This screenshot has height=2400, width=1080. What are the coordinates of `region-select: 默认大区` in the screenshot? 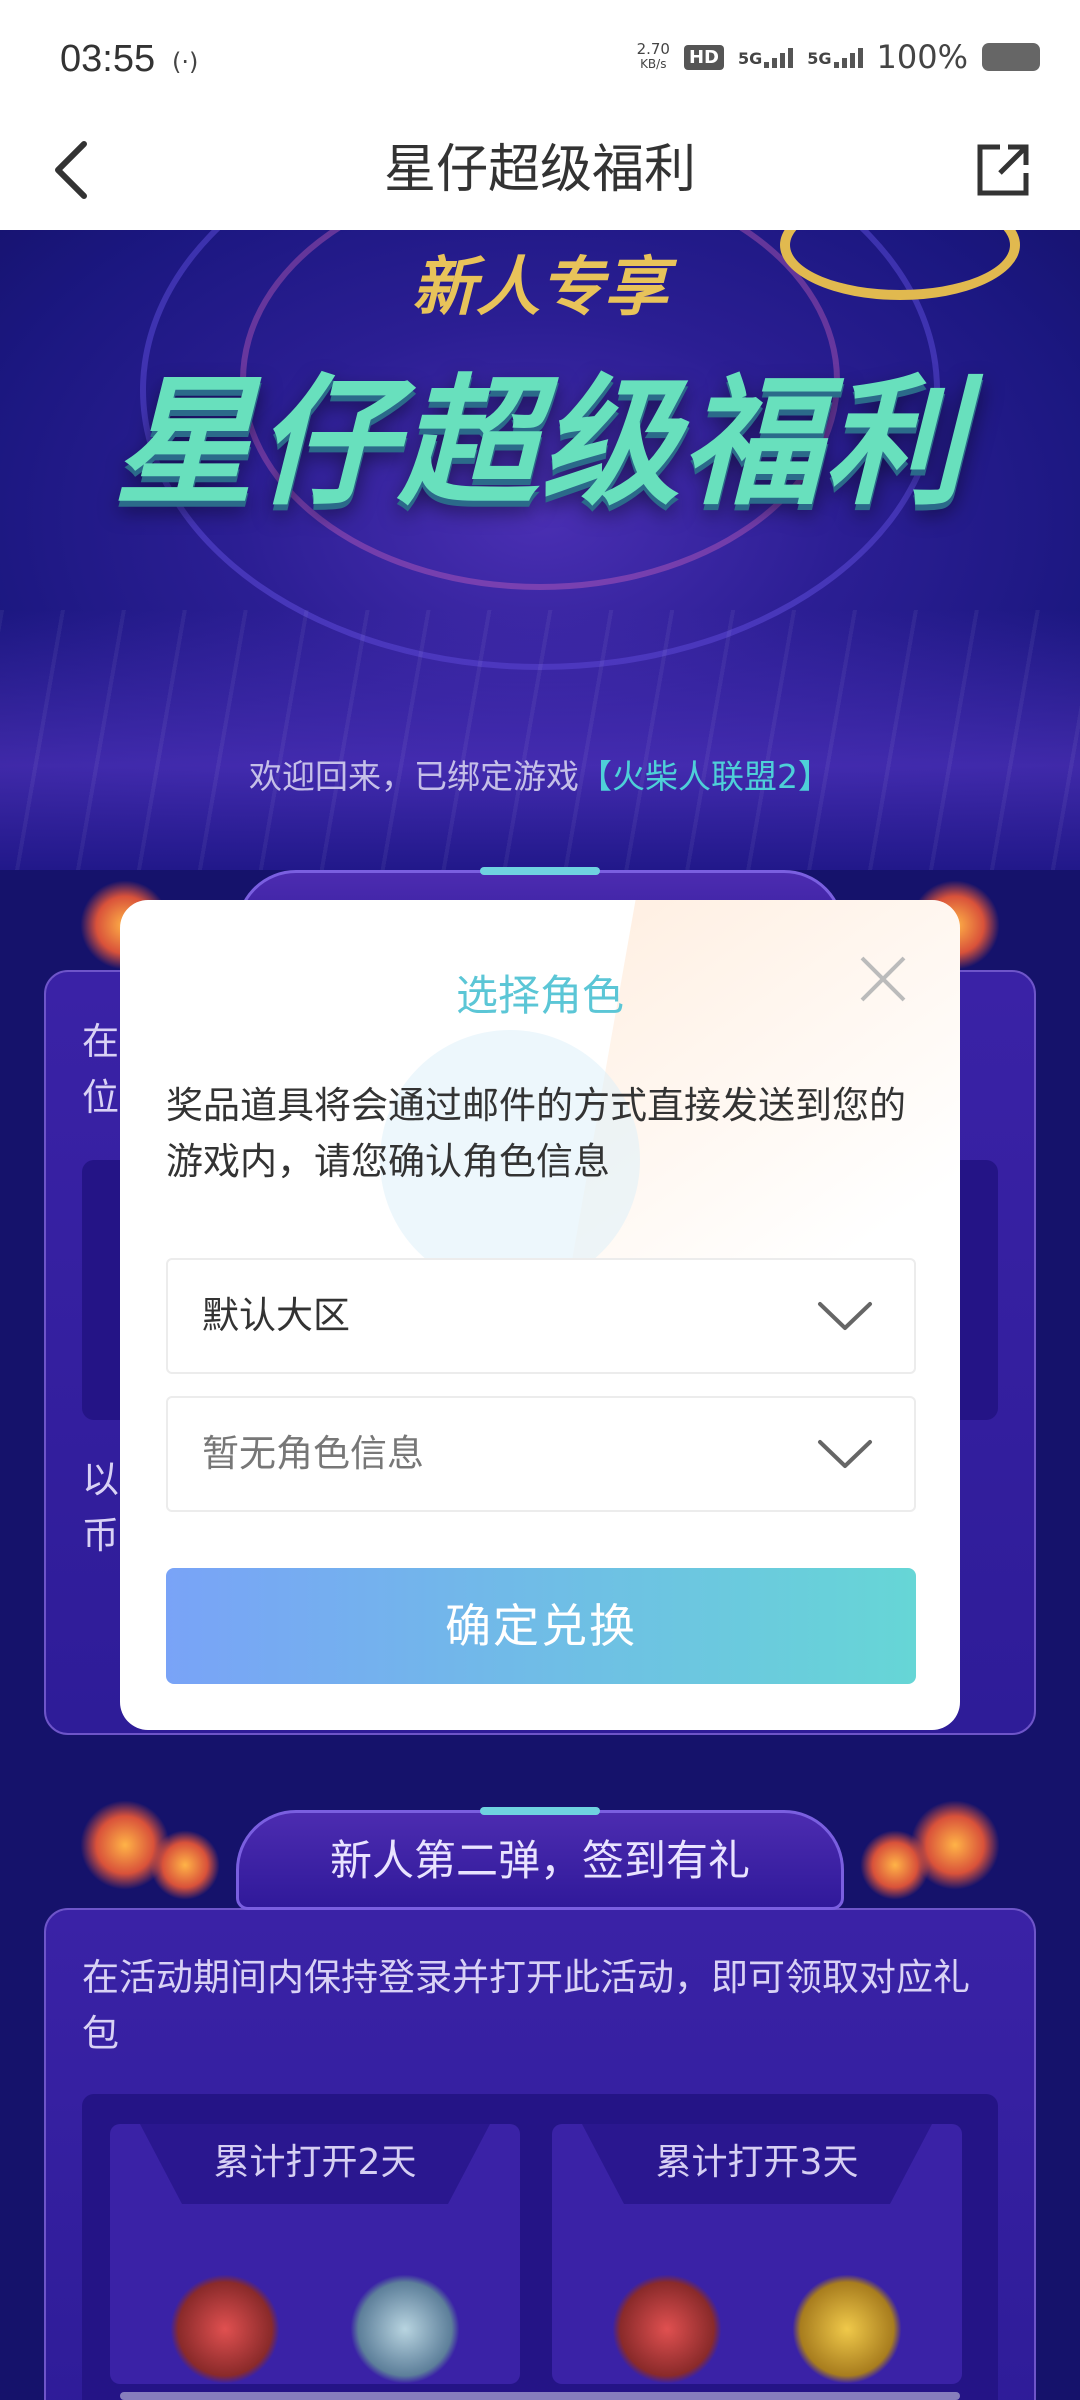 It's located at (541, 1316).